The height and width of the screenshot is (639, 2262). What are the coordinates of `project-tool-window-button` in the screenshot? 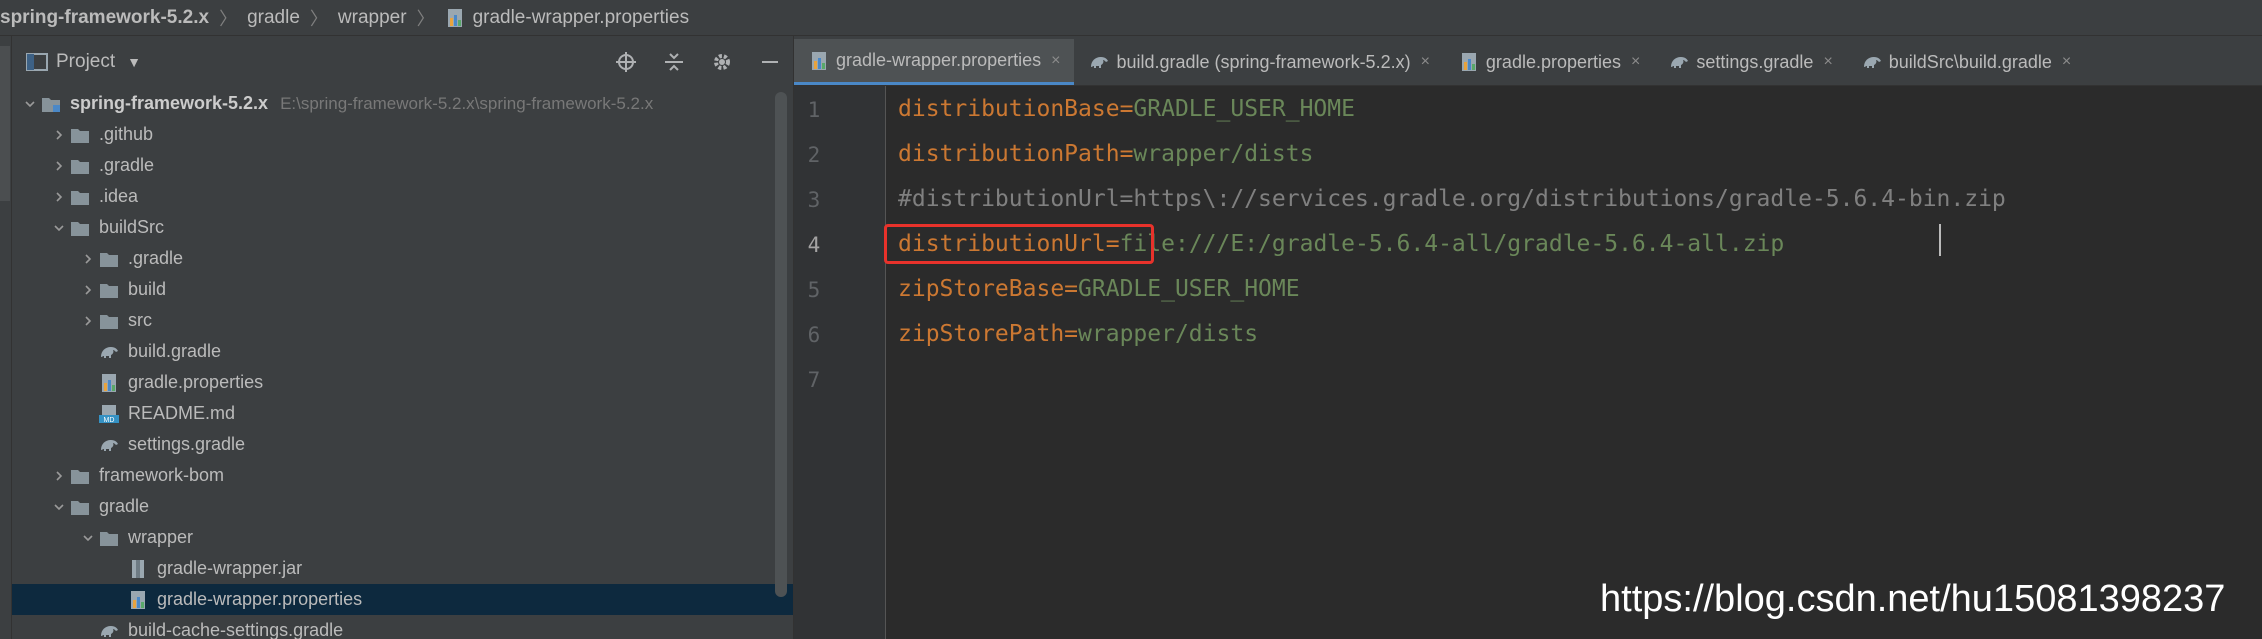 It's located at (5, 123).